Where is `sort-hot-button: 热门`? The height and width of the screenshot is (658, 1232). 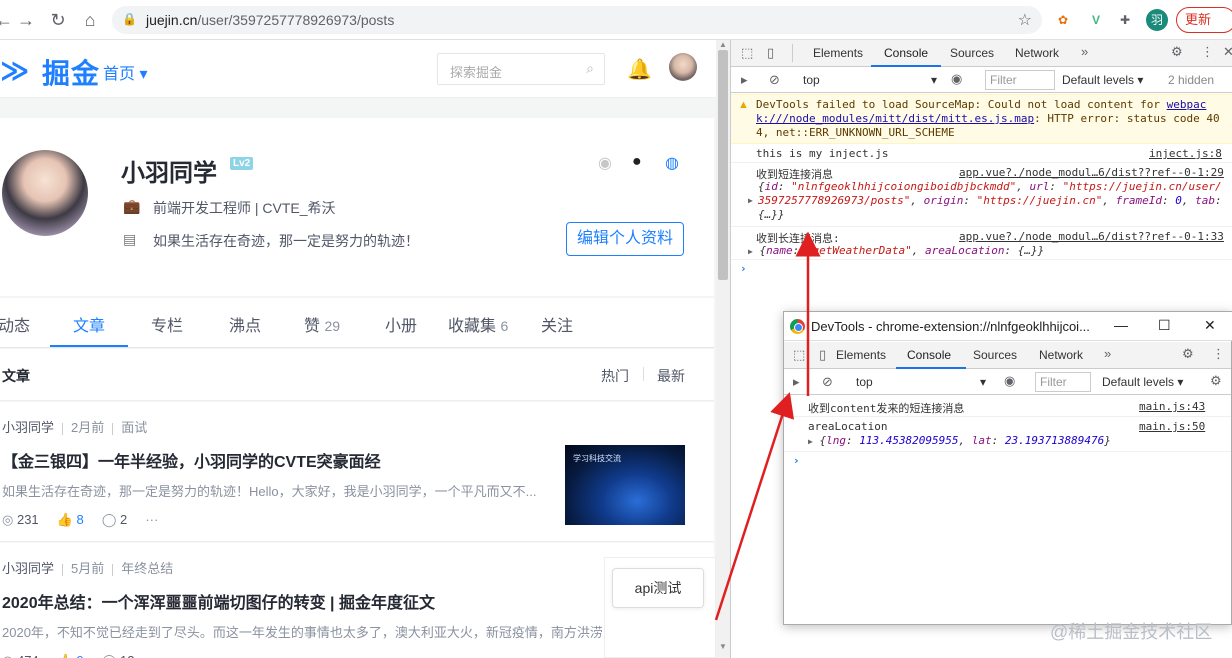 sort-hot-button: 热门 is located at coordinates (615, 376).